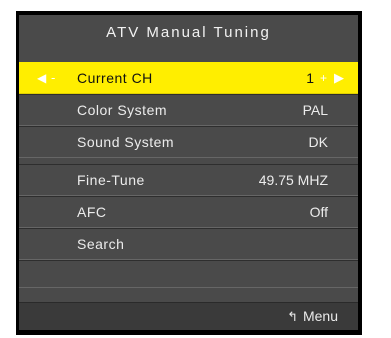  Describe the element at coordinates (115, 78) in the screenshot. I see `current-ch-label: Current CH` at that location.